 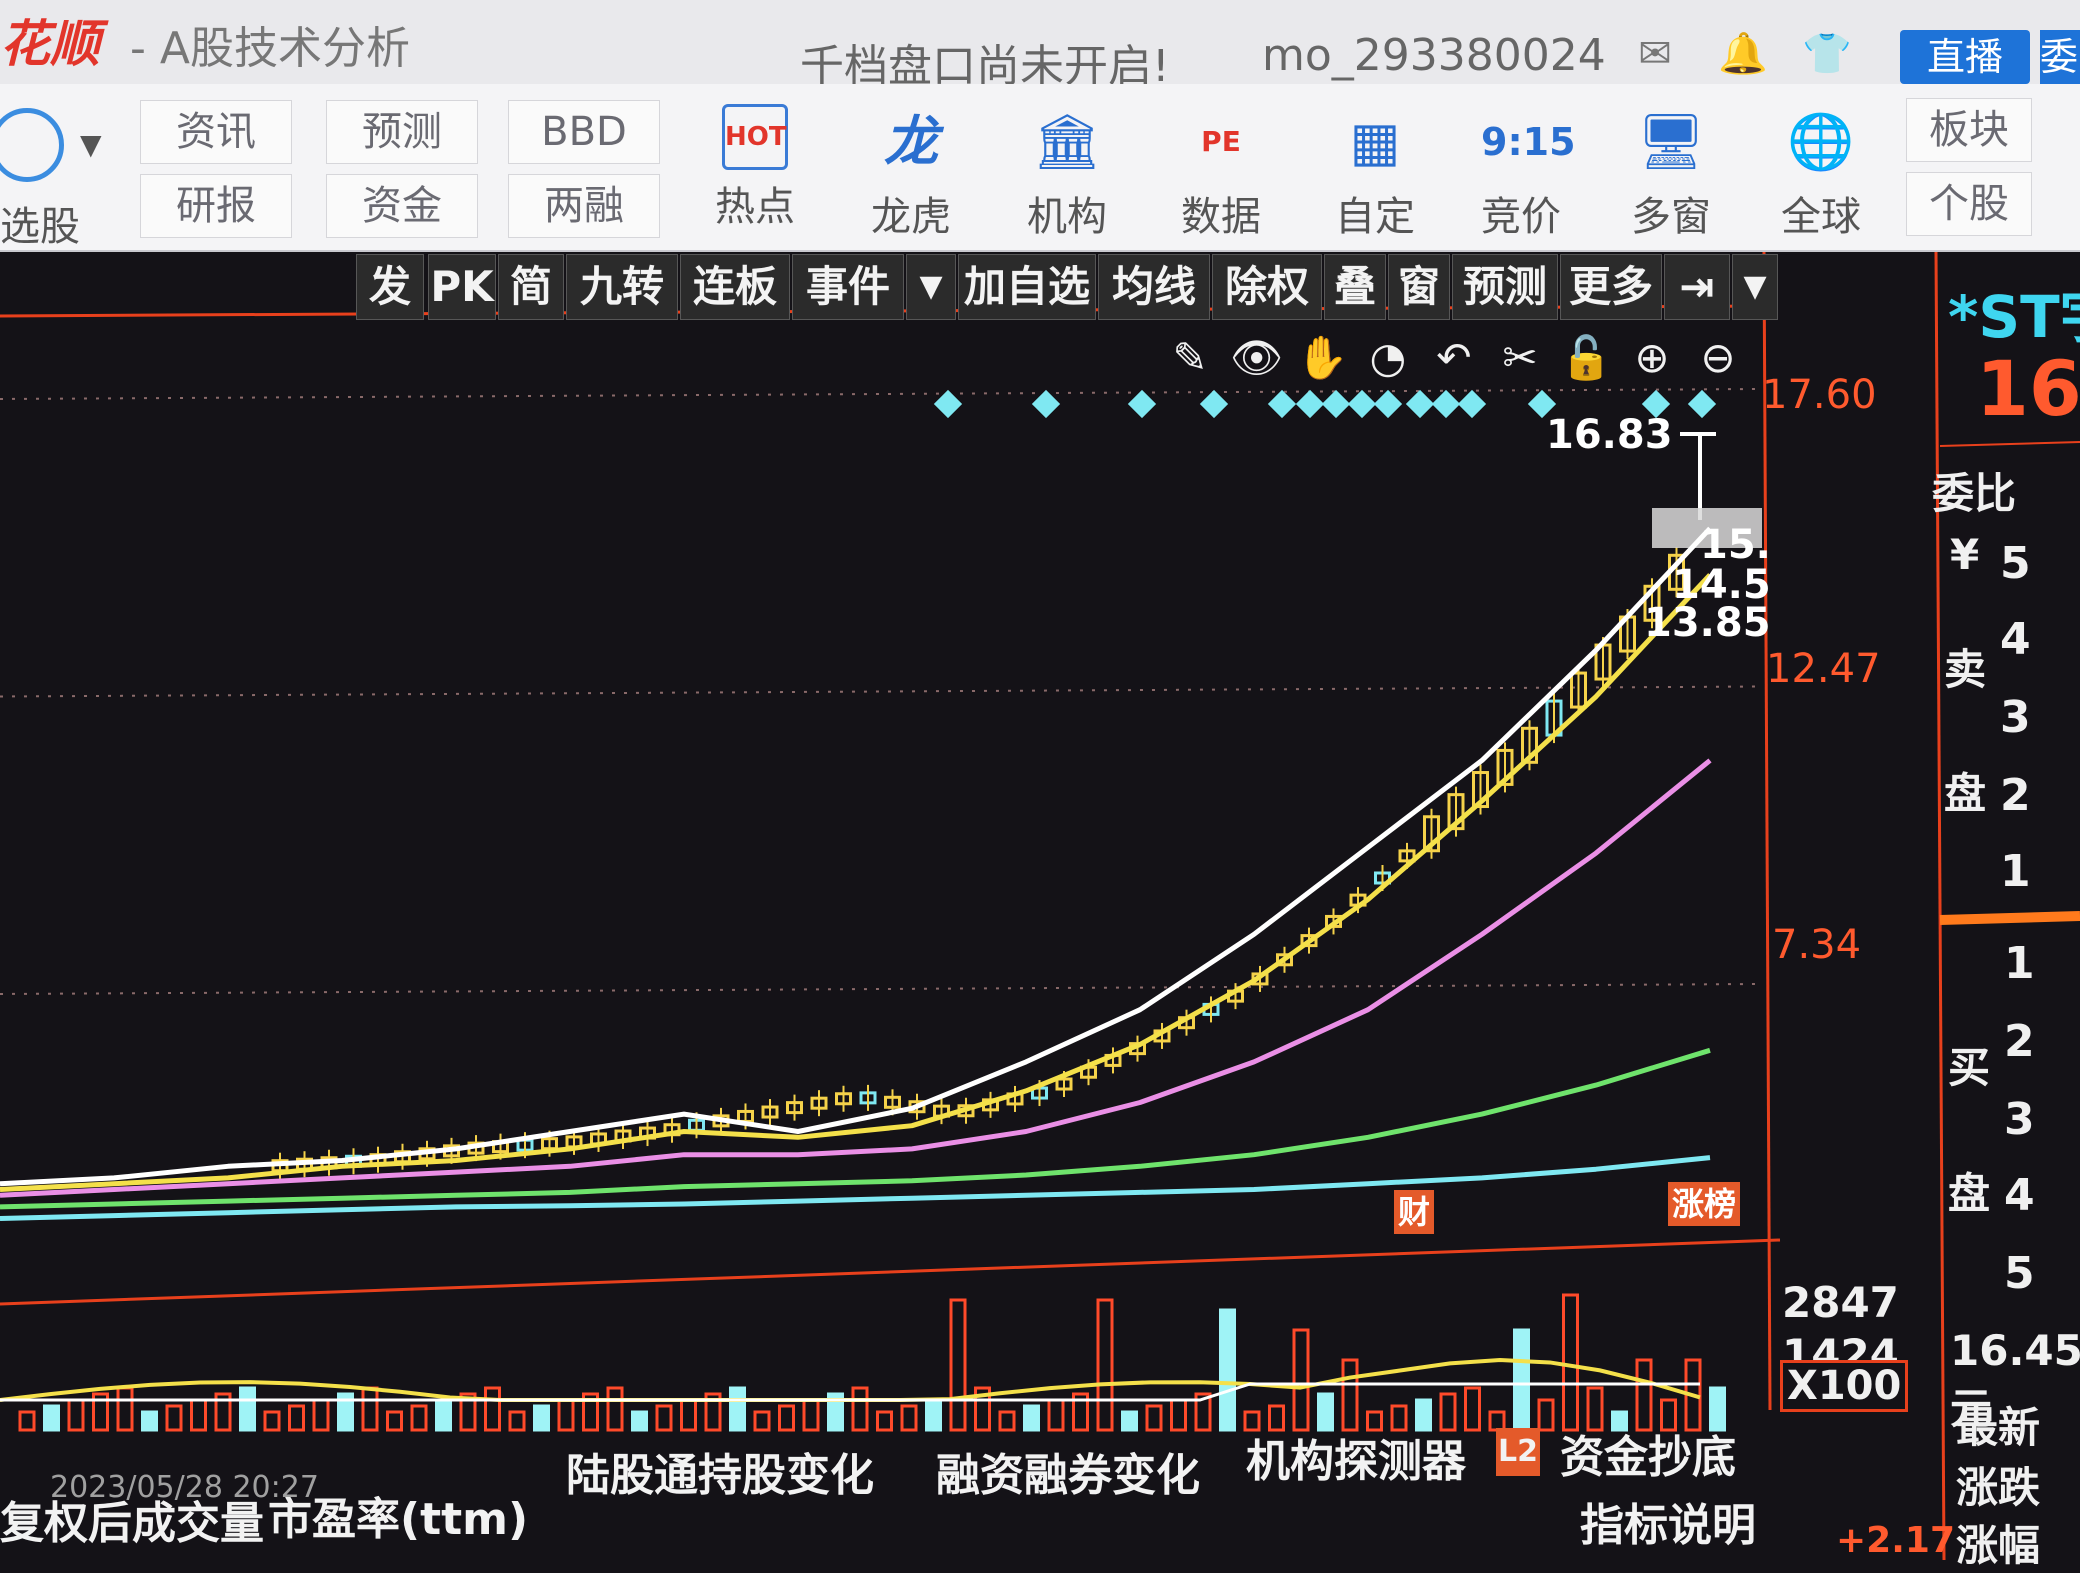 What do you see at coordinates (1611, 287) in the screenshot?
I see `tab-more: 更多` at bounding box center [1611, 287].